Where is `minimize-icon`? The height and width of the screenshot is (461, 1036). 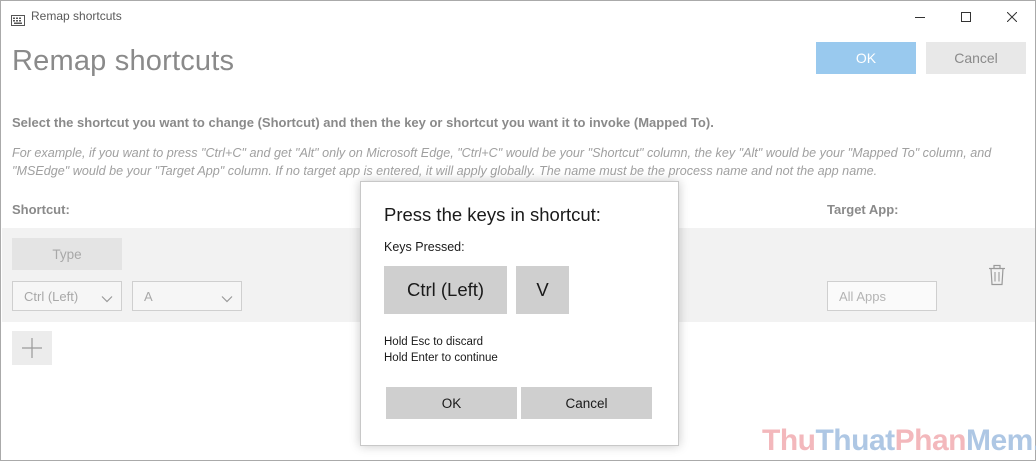 minimize-icon is located at coordinates (920, 17).